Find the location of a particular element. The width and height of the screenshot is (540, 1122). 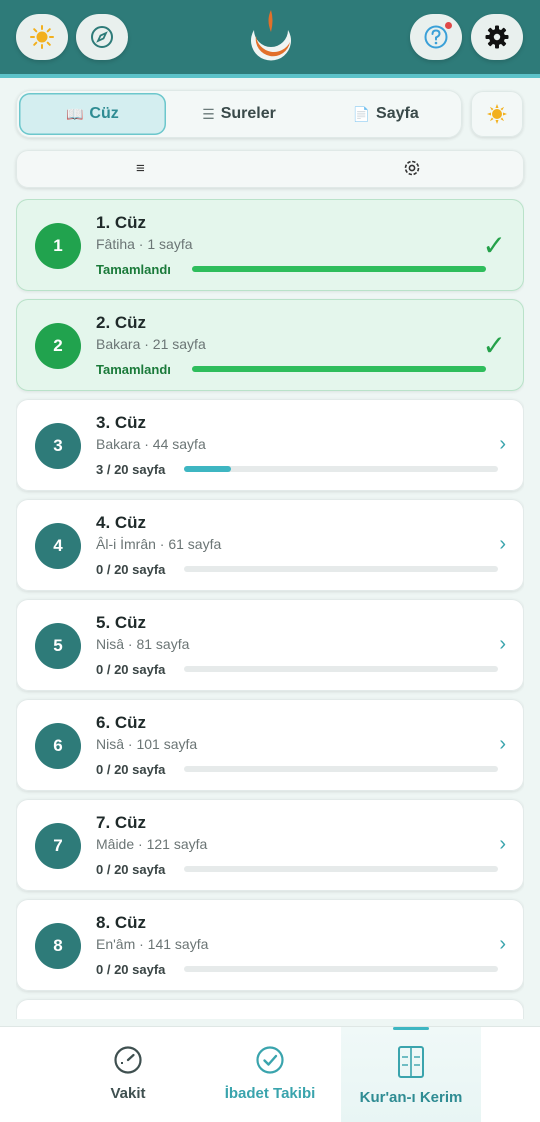

juz-subtitle: Âl-i İmrân · 61 sayfa is located at coordinates (159, 544).